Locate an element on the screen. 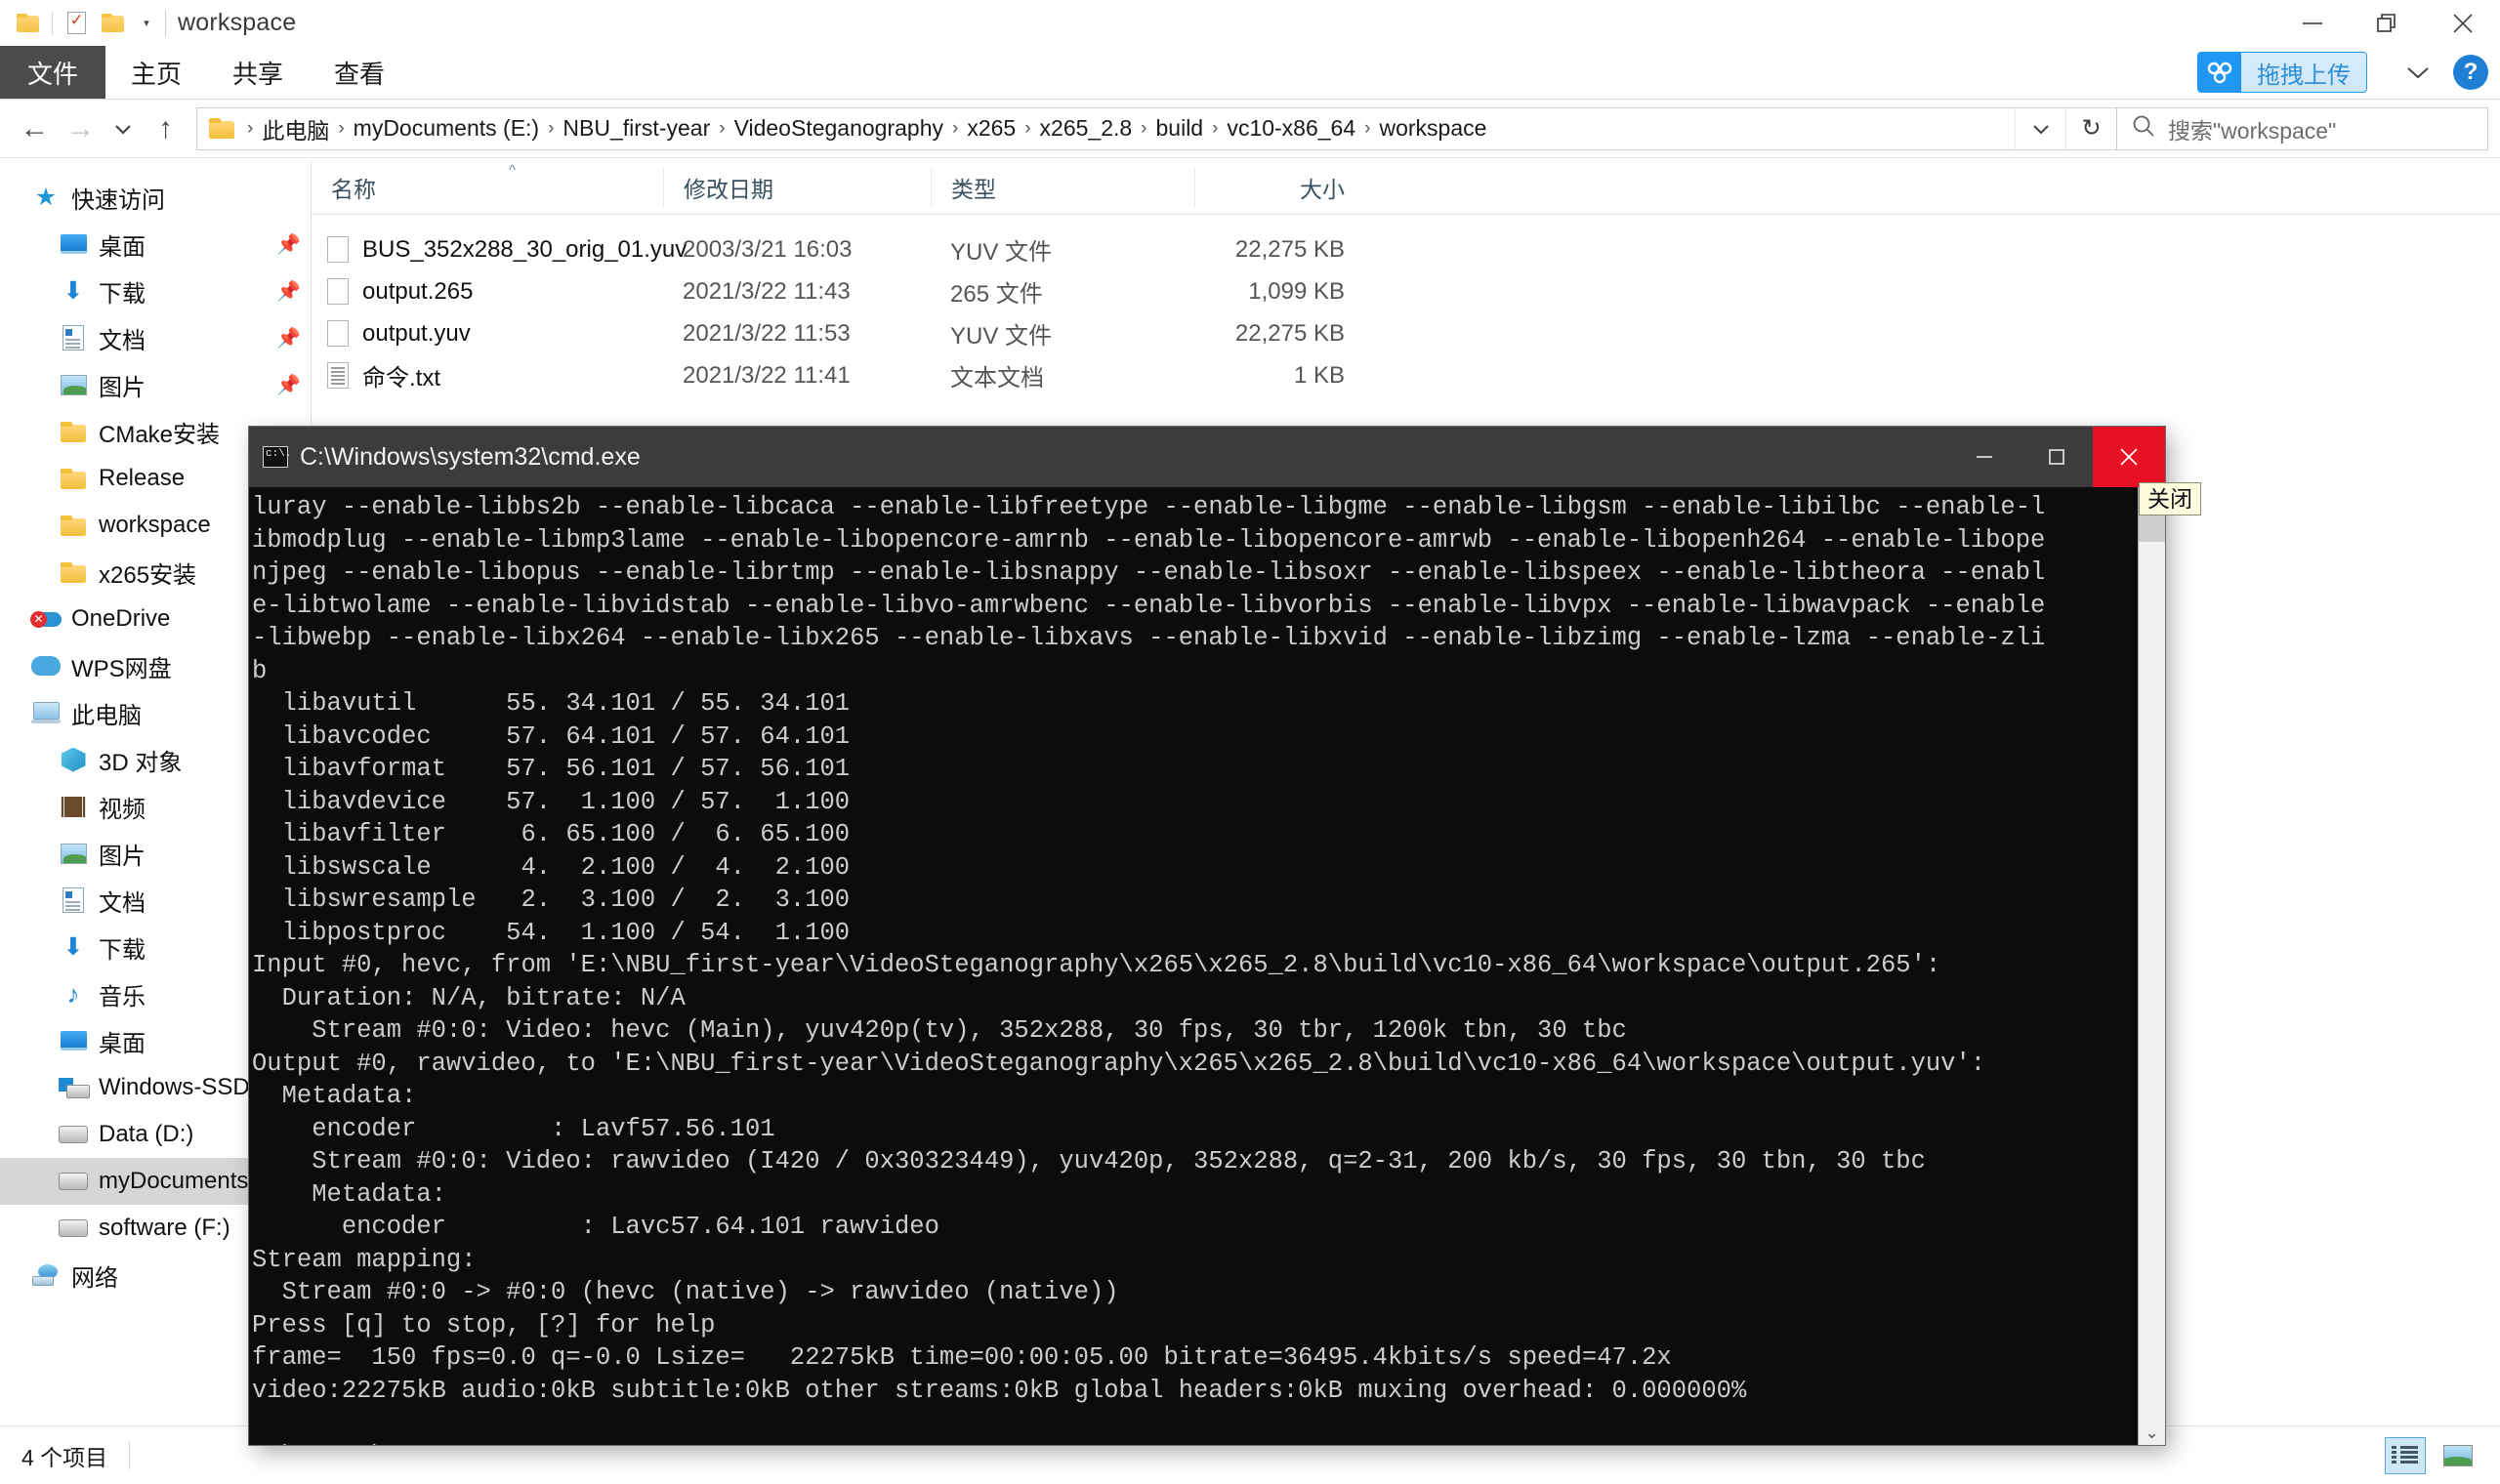 The width and height of the screenshot is (2500, 1484). properties-icon is located at coordinates (76, 23).